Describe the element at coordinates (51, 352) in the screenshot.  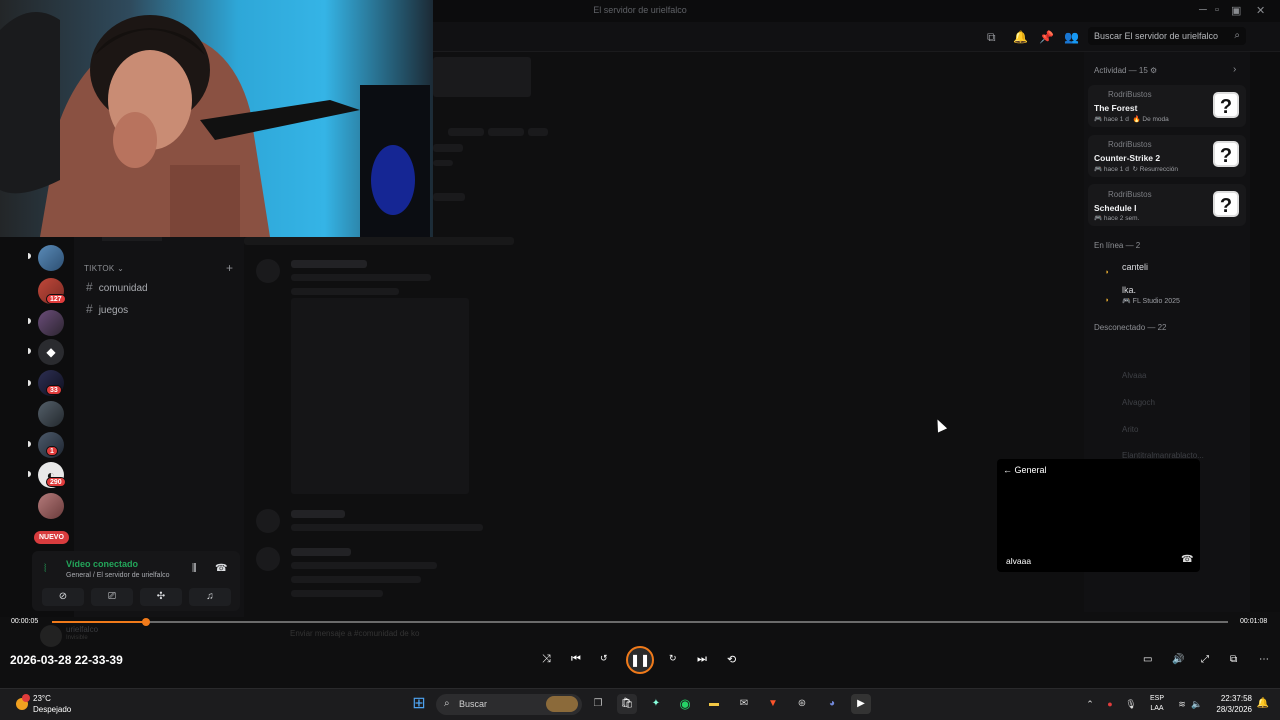
I see `discord-icon: ◆` at that location.